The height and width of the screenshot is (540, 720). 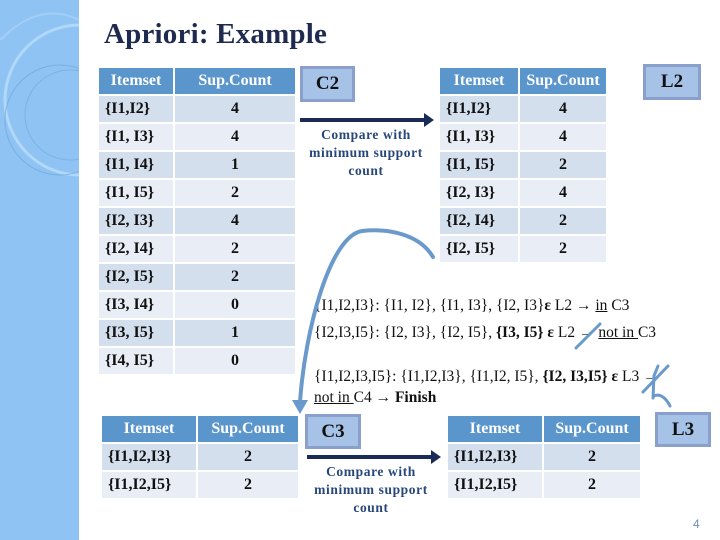 What do you see at coordinates (683, 429) in the screenshot?
I see `l3-label-box: L3` at bounding box center [683, 429].